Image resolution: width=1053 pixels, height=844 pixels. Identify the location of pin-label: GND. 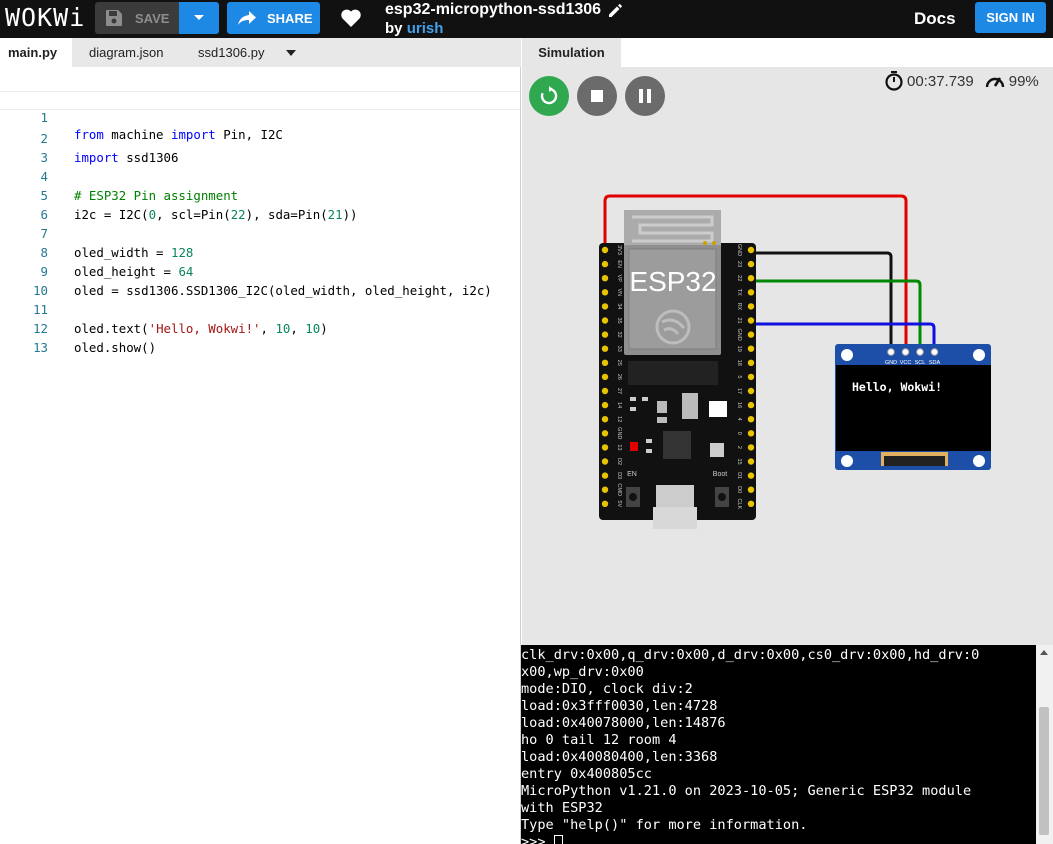
(619, 433).